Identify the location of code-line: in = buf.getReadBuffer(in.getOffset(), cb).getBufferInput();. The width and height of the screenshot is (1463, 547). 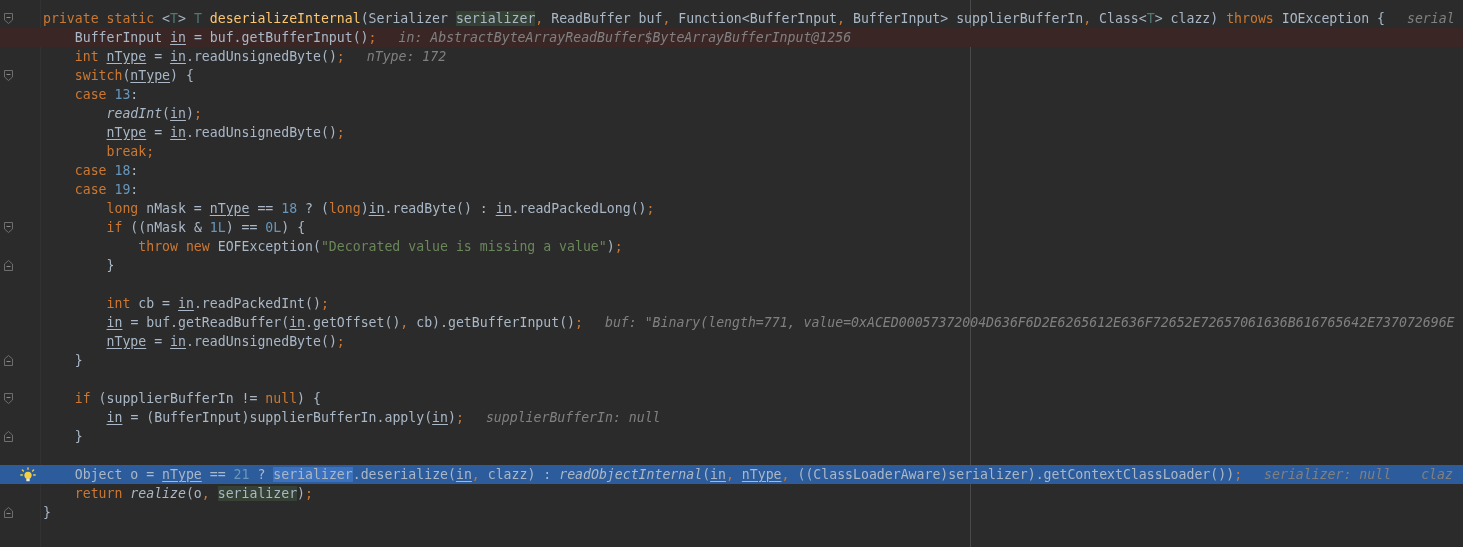
(344, 323).